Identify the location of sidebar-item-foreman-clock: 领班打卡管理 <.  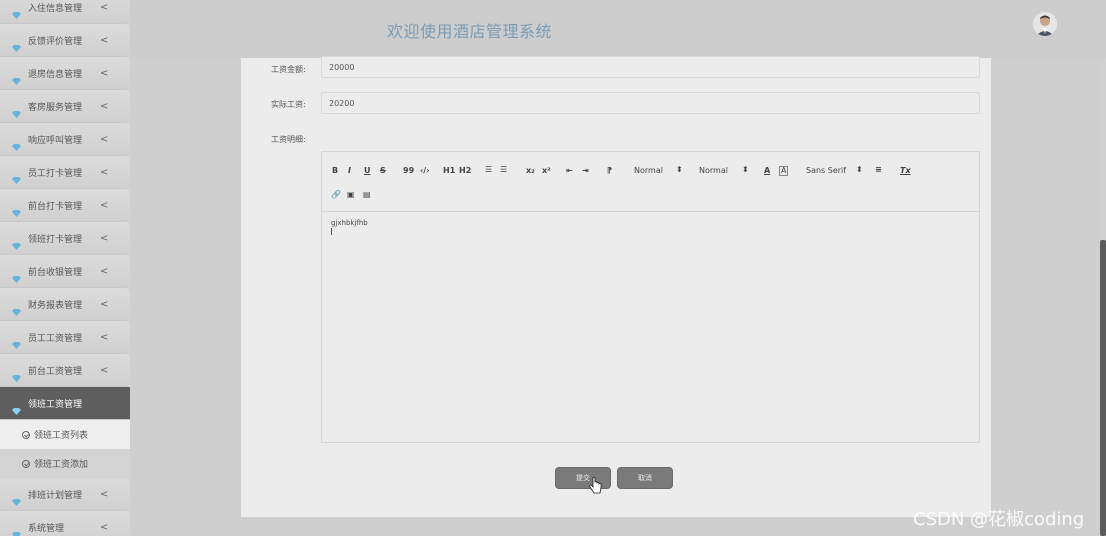
(65, 238).